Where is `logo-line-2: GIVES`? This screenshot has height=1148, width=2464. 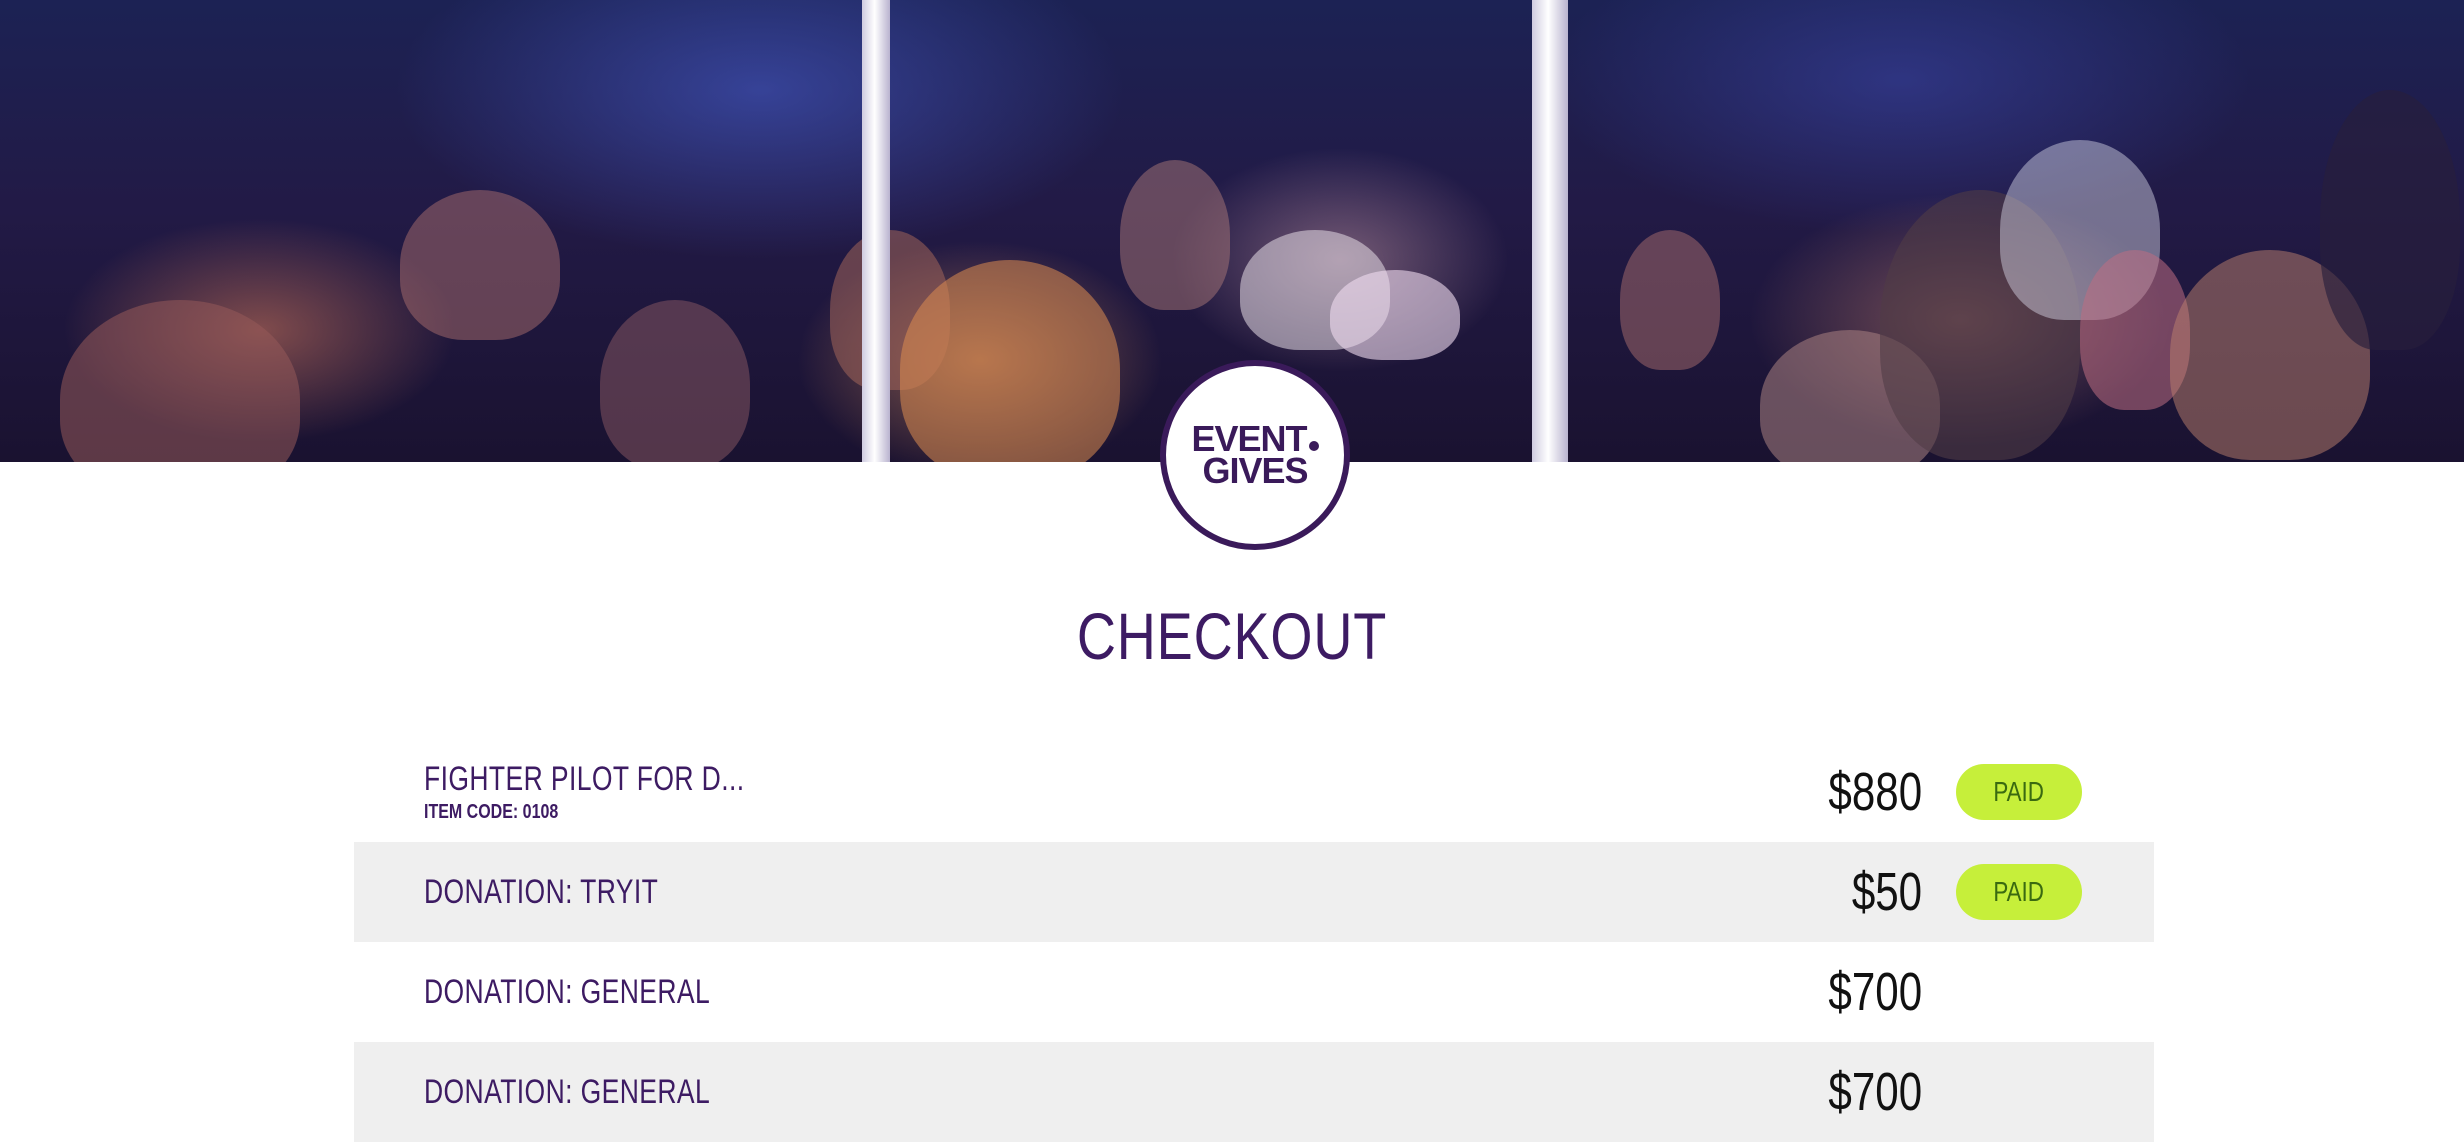
logo-line-2: GIVES is located at coordinates (1255, 470).